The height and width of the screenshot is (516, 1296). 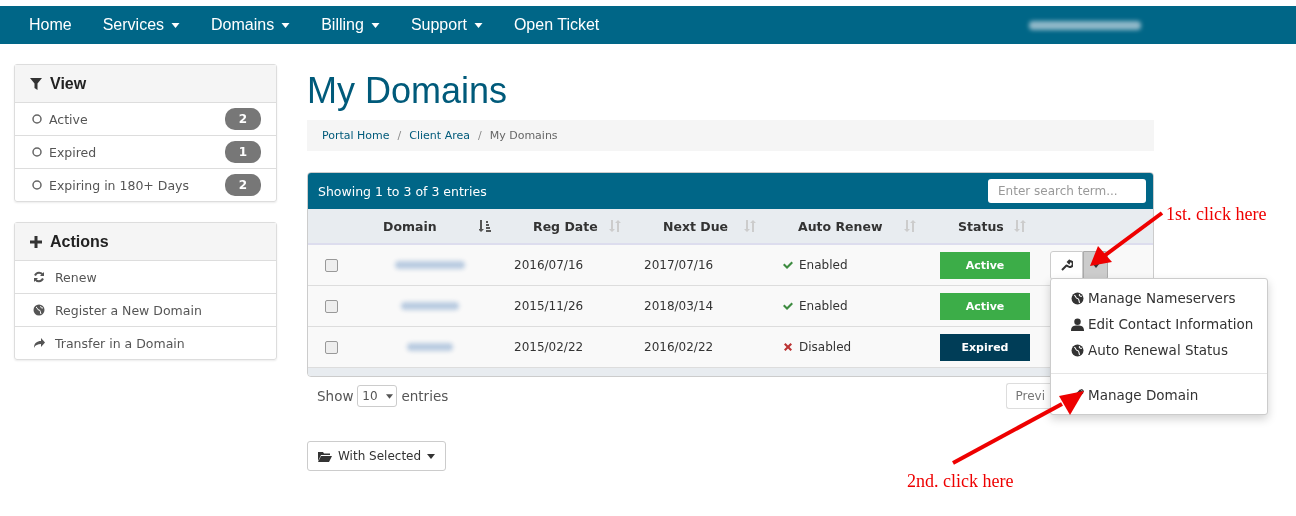 What do you see at coordinates (249, 25) in the screenshot?
I see `nav-link: Domains` at bounding box center [249, 25].